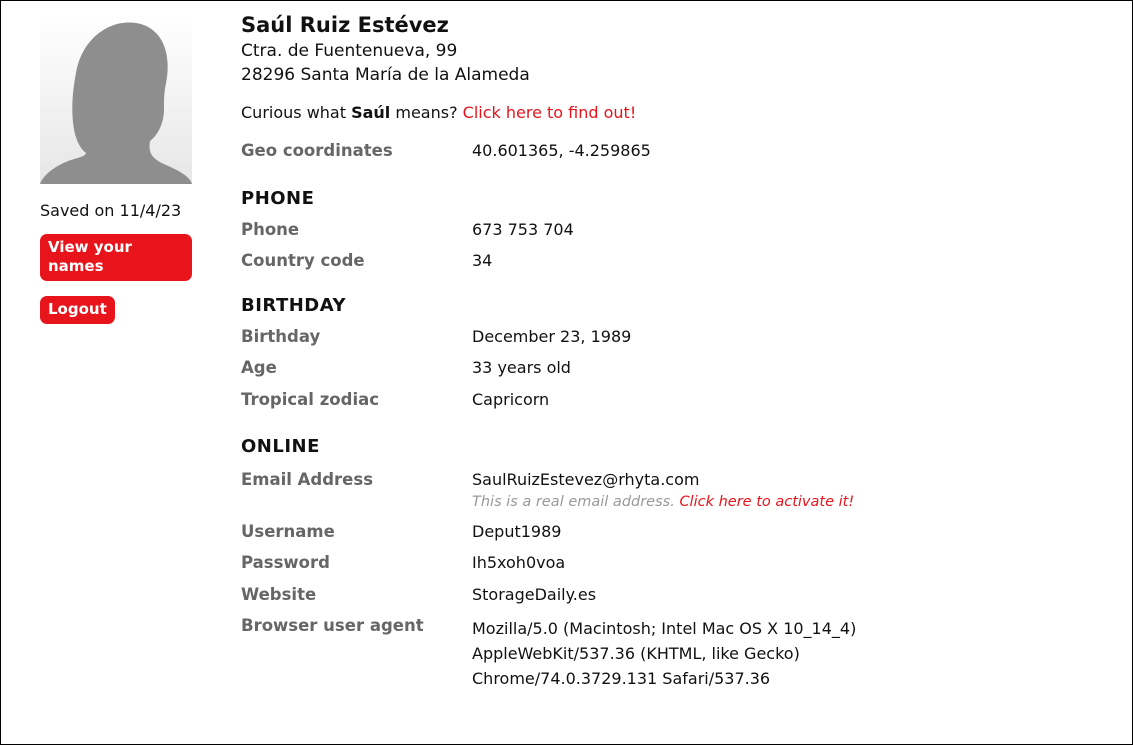 The width and height of the screenshot is (1133, 745). Describe the element at coordinates (482, 260) in the screenshot. I see `country-code-value: 34` at that location.